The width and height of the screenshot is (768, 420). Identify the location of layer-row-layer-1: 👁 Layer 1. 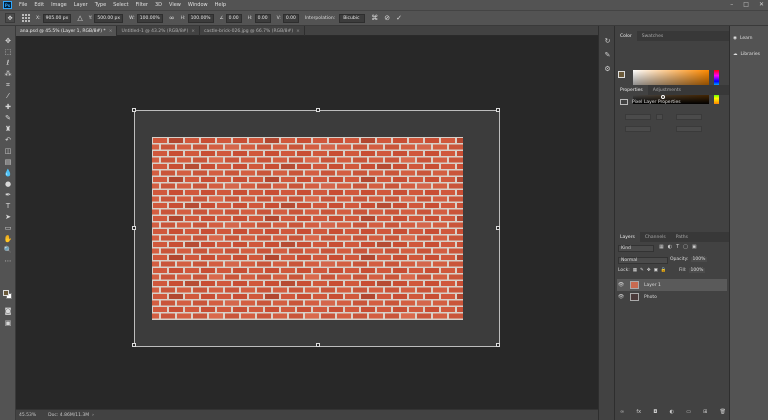
(672, 285).